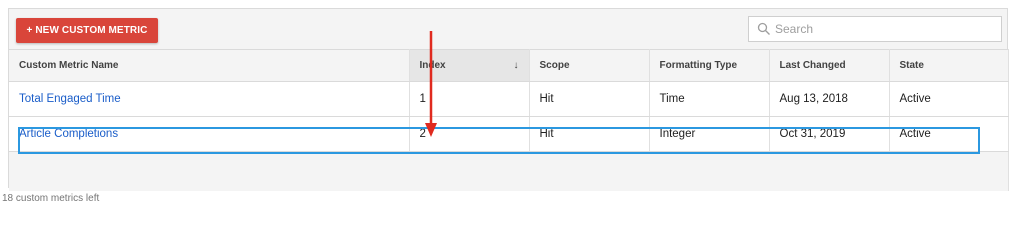  What do you see at coordinates (209, 134) in the screenshot?
I see `metric-name-cell: Article Completions` at bounding box center [209, 134].